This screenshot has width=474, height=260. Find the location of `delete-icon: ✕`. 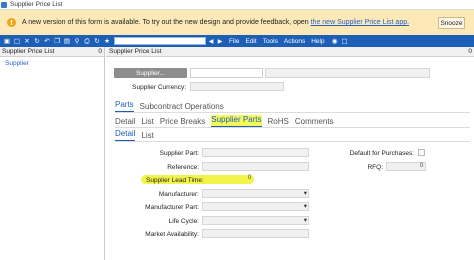

delete-icon: ✕ is located at coordinates (27, 41).